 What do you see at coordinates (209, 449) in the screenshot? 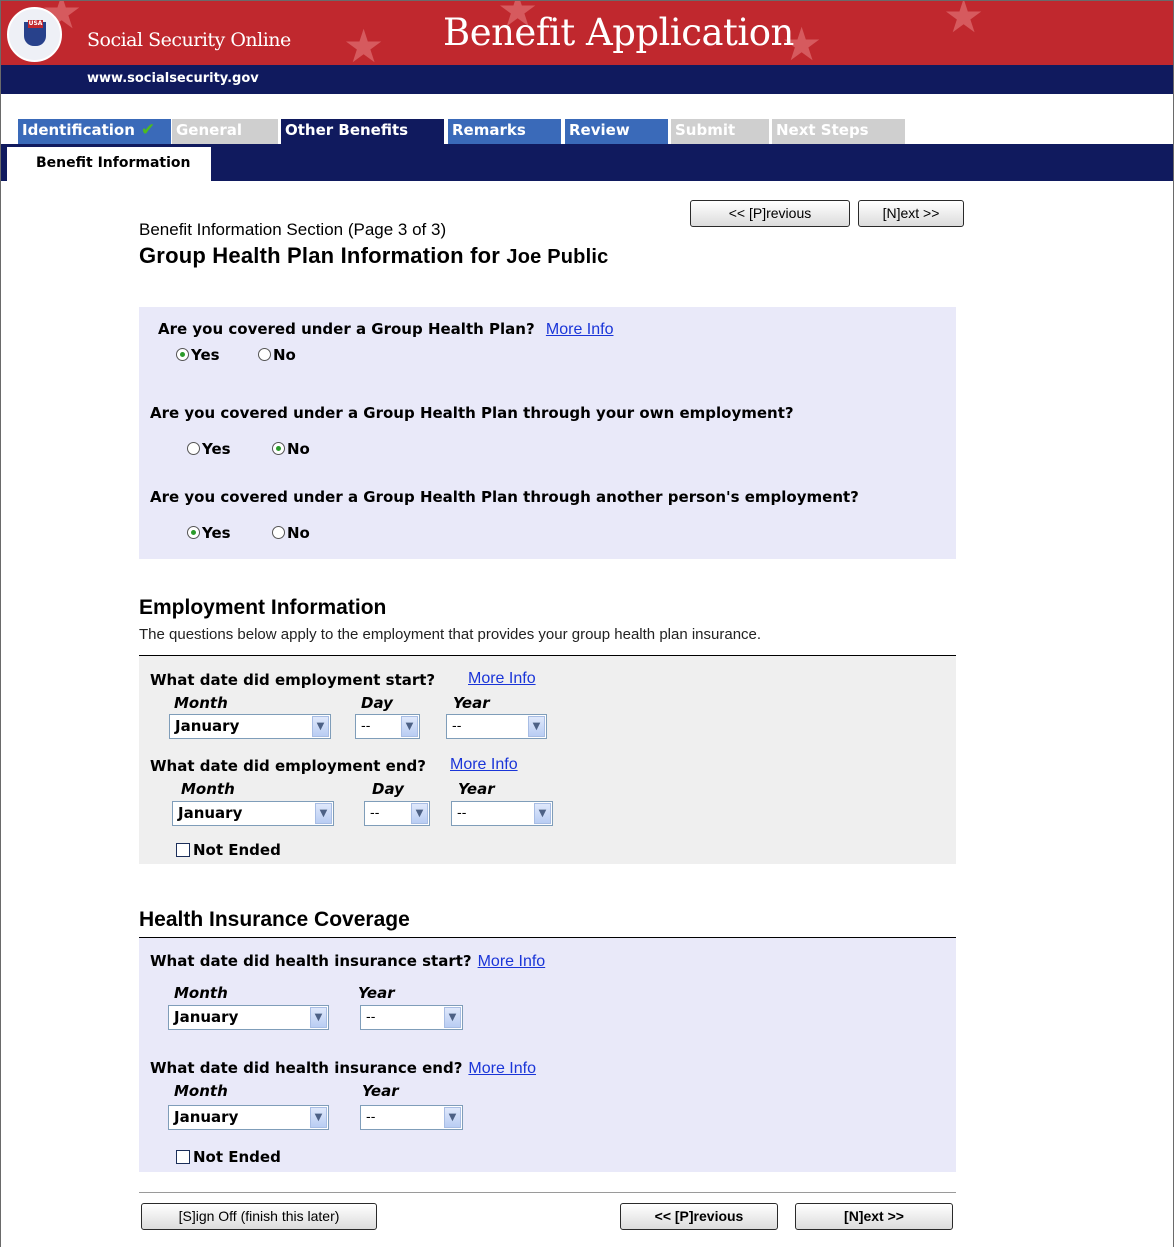
I see `radio-q2-yes: Yes` at bounding box center [209, 449].